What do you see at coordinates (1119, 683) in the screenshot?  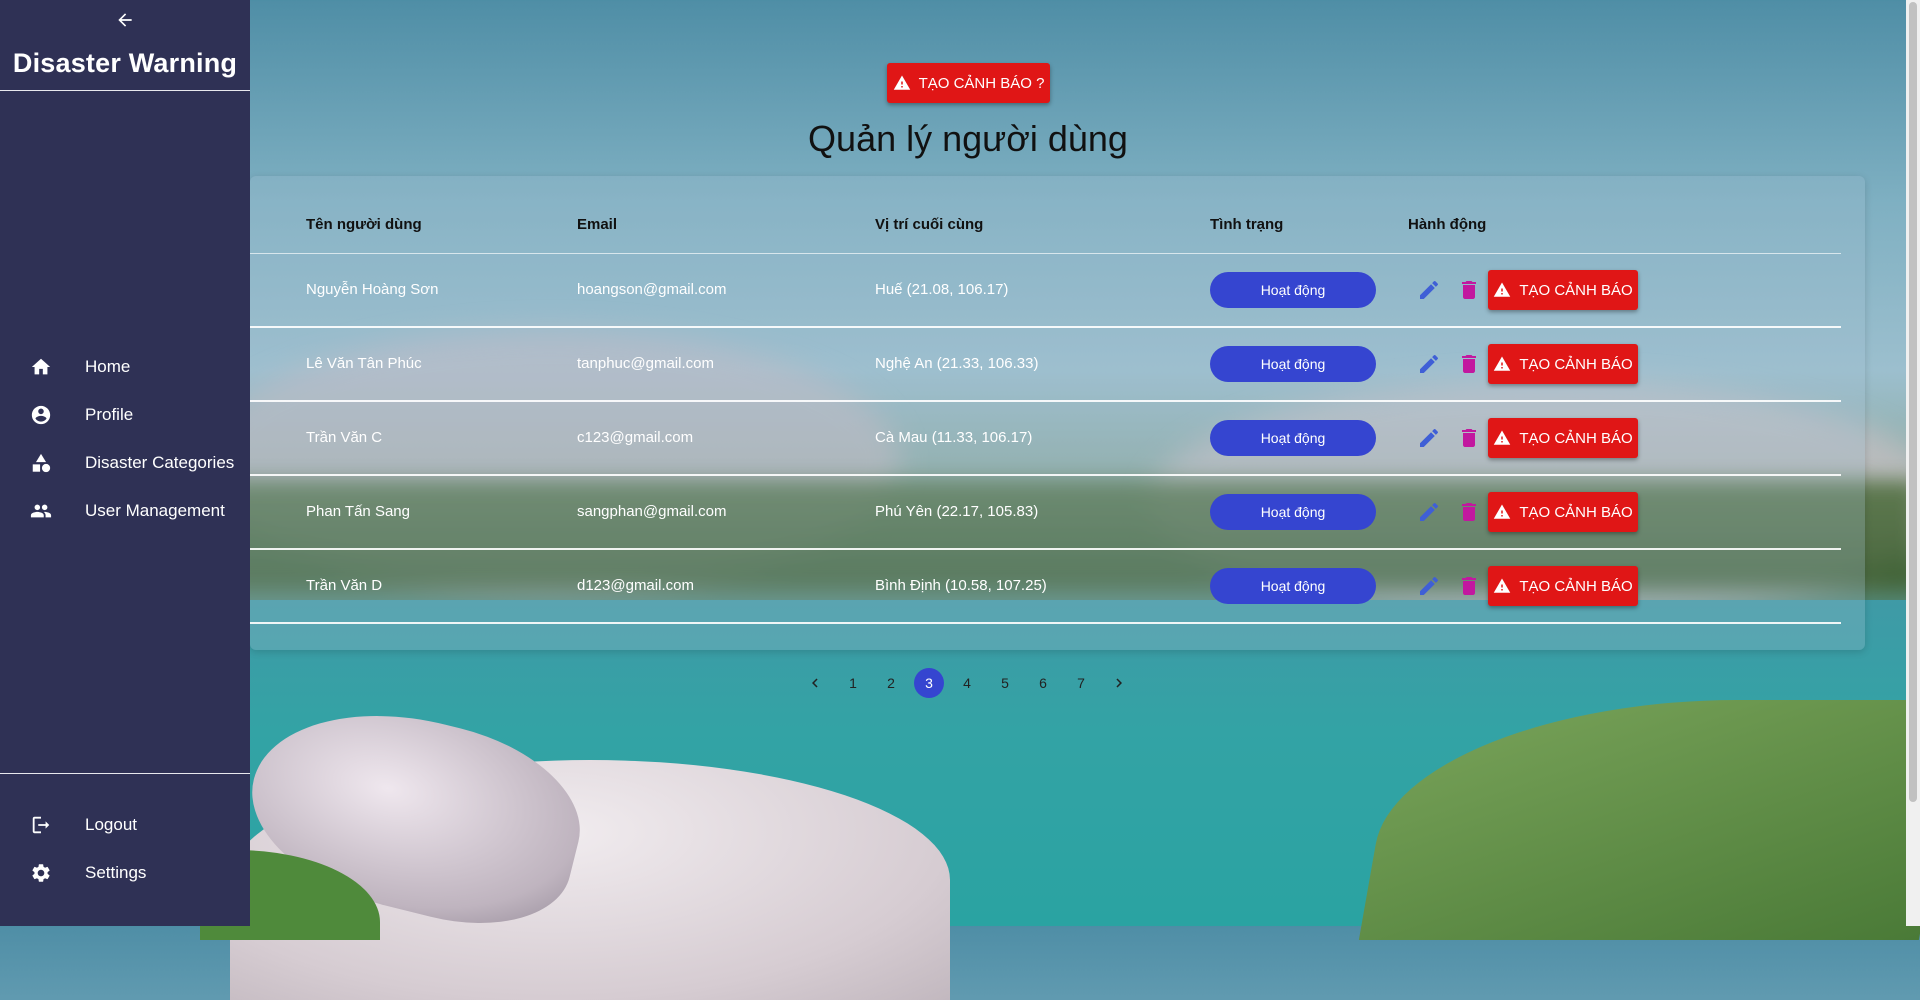 I see `chevron-right-icon` at bounding box center [1119, 683].